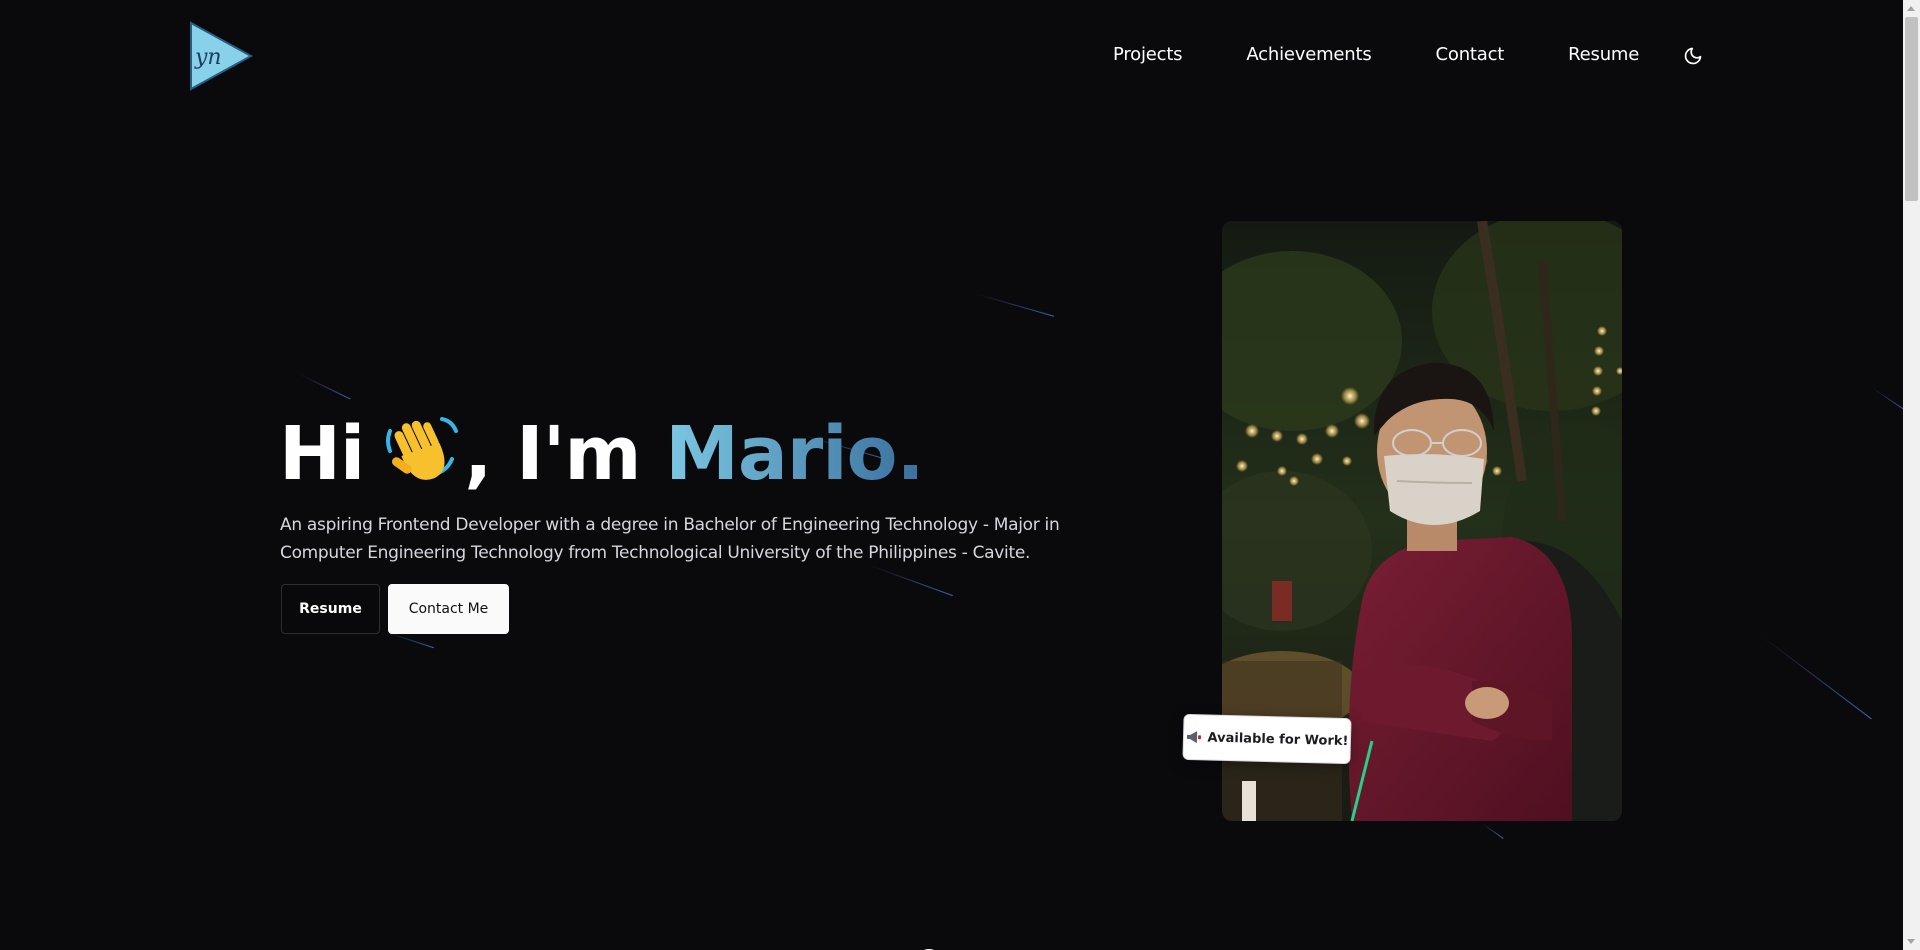  Describe the element at coordinates (1603, 54) in the screenshot. I see `nav-resume: Resume` at that location.